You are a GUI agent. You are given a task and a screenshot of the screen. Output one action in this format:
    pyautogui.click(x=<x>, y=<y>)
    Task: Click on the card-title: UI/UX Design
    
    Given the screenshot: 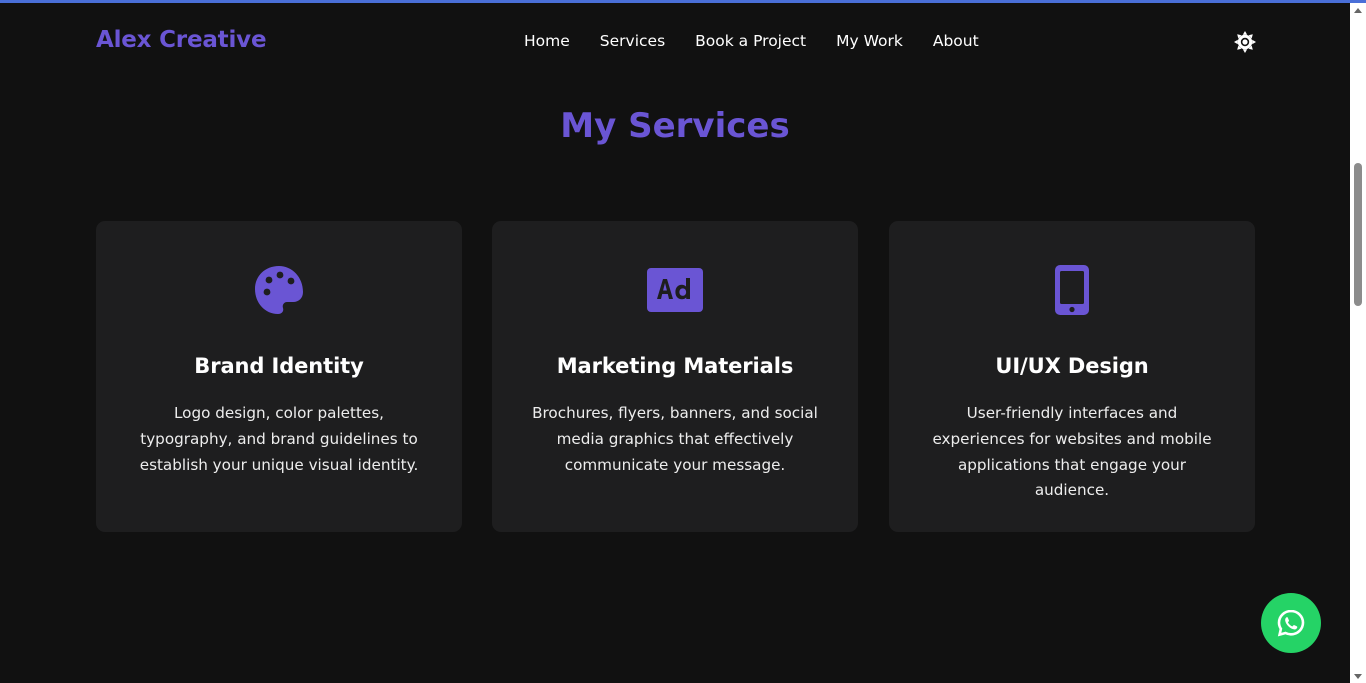 What is the action you would take?
    pyautogui.click(x=1072, y=366)
    